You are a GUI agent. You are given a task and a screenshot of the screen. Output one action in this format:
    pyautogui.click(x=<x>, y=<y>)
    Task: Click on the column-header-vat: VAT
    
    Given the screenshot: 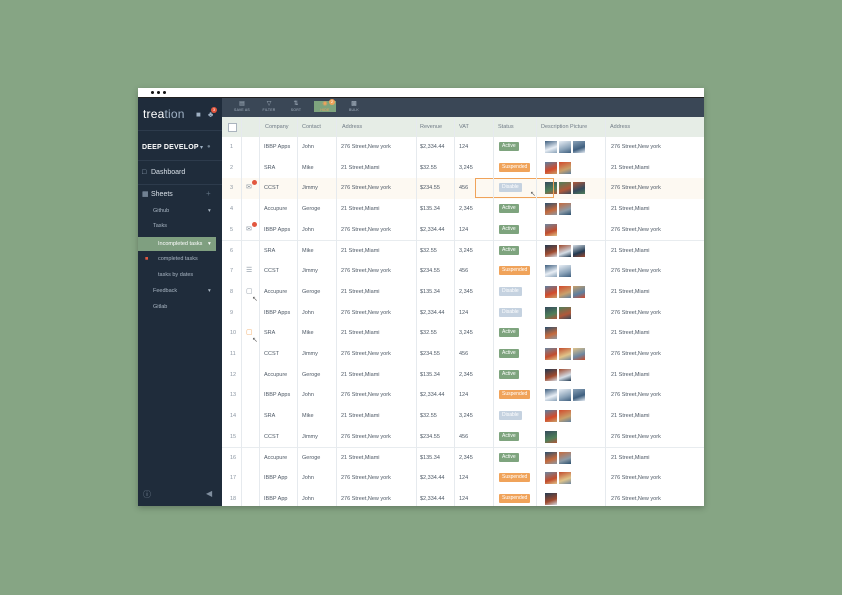 What is the action you would take?
    pyautogui.click(x=464, y=127)
    